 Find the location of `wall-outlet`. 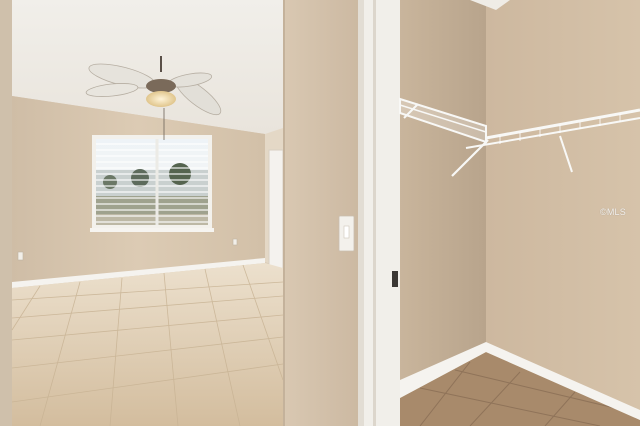

wall-outlet is located at coordinates (20, 256).